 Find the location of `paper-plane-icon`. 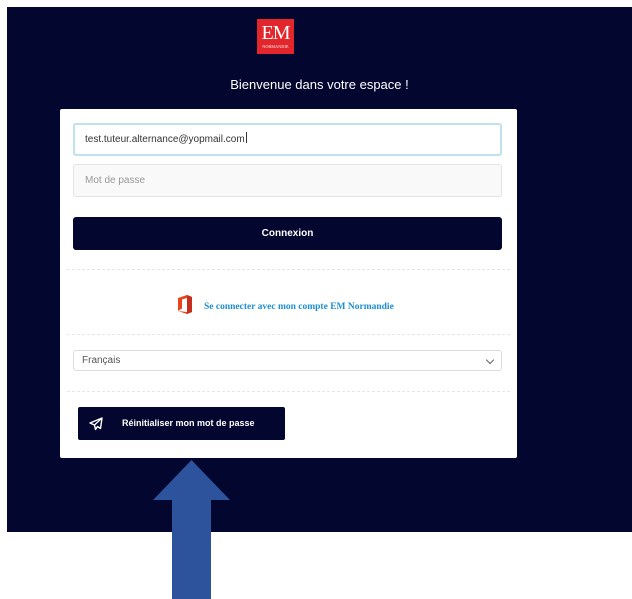

paper-plane-icon is located at coordinates (96, 424).